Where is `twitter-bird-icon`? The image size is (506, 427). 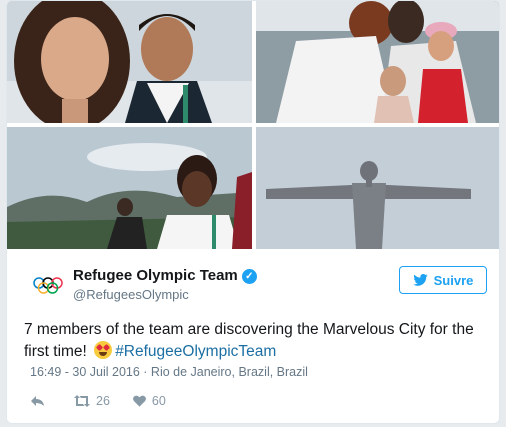
twitter-bird-icon is located at coordinates (420, 280).